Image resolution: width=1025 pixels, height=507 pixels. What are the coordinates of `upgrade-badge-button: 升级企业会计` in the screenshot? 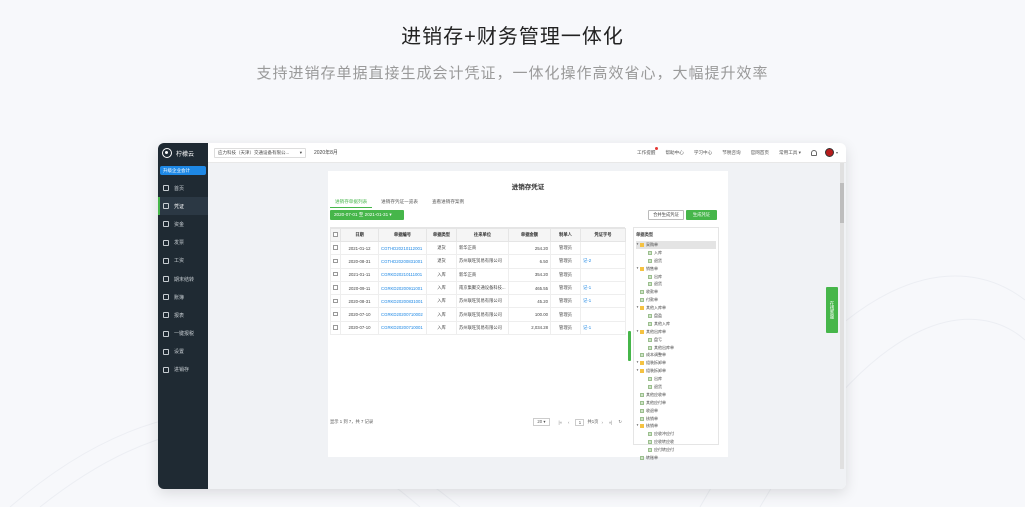 It's located at (183, 170).